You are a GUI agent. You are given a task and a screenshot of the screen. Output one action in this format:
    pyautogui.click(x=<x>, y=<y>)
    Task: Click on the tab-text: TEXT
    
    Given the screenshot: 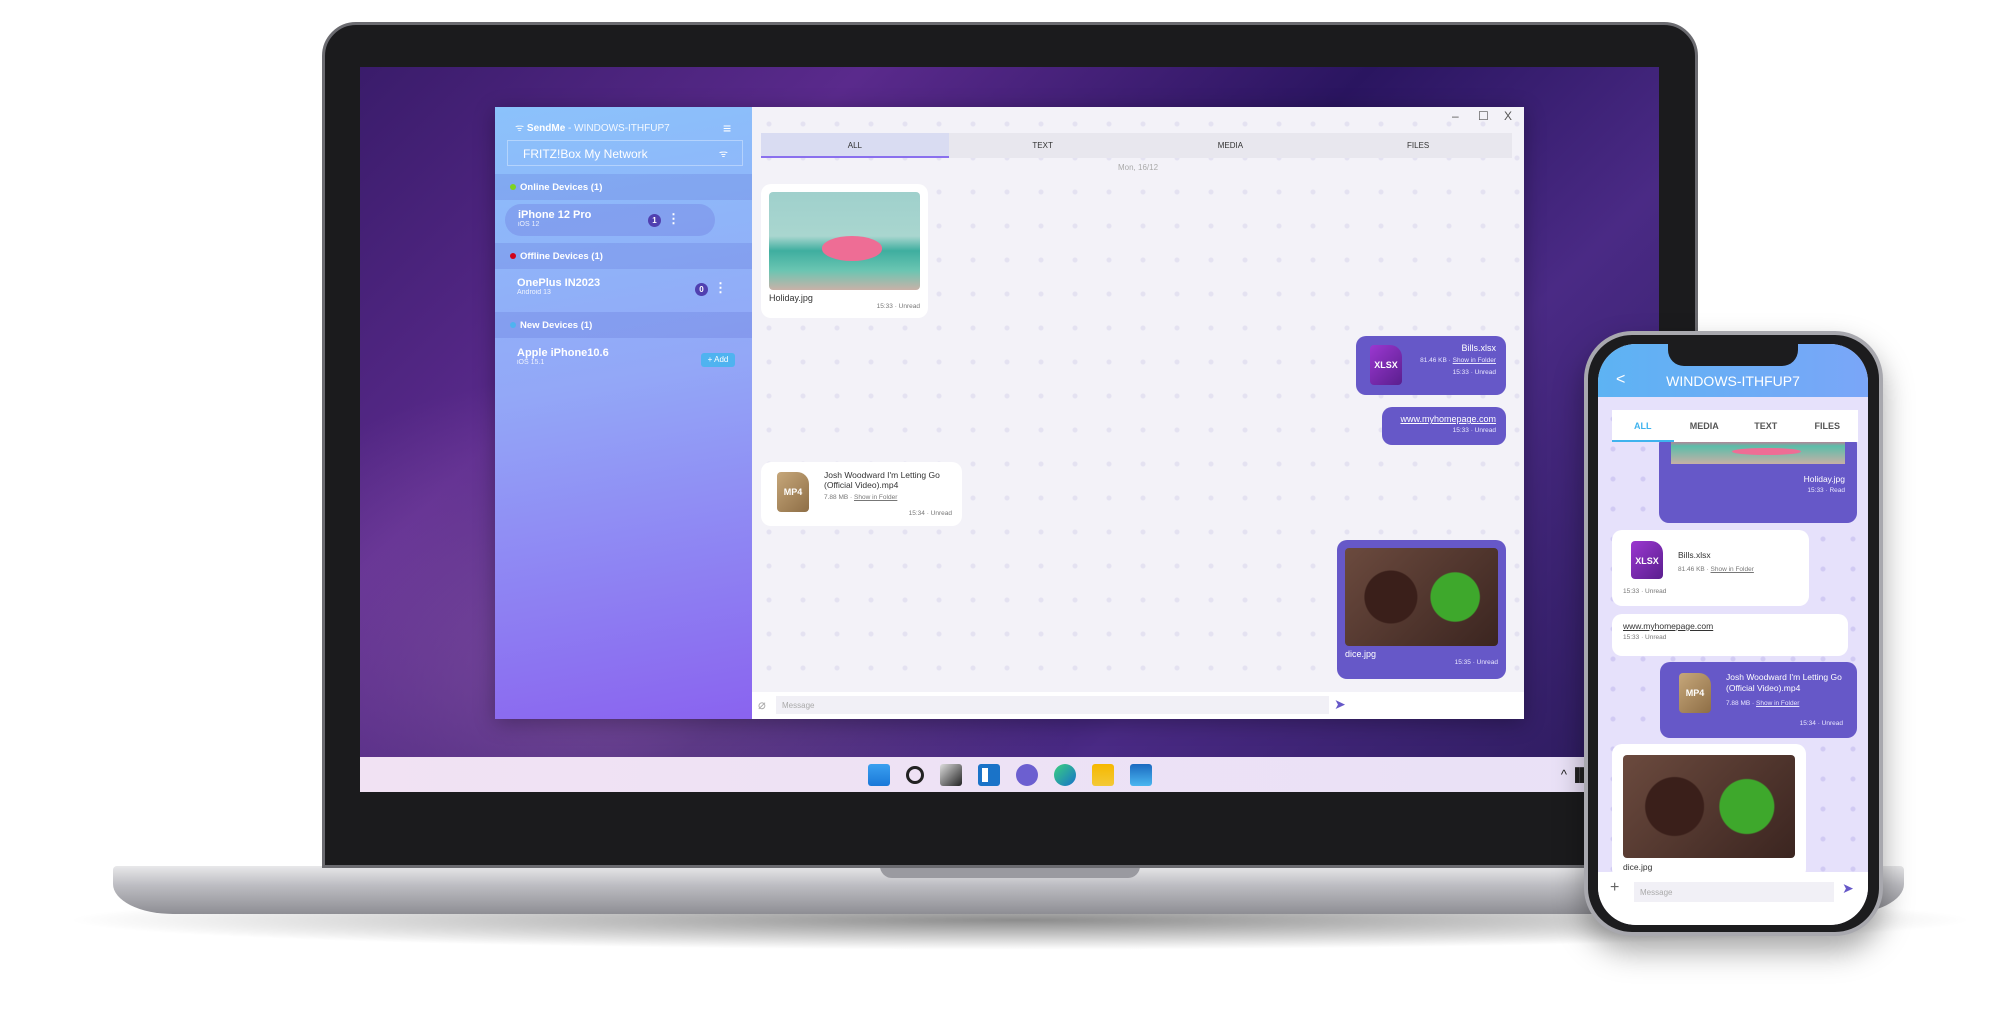 What is the action you would take?
    pyautogui.click(x=1043, y=145)
    